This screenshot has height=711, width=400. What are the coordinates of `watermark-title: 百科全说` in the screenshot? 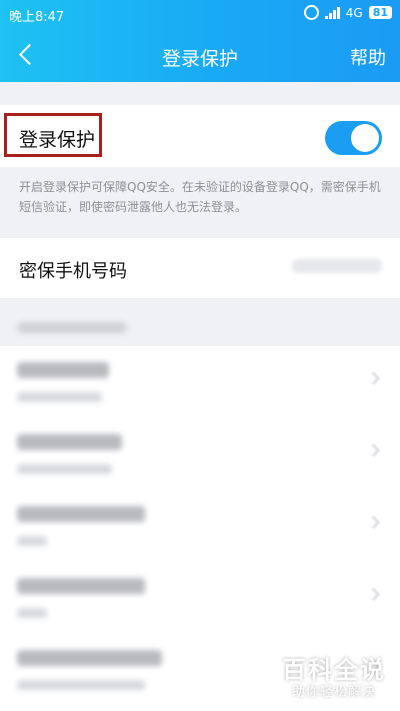 It's located at (334, 670).